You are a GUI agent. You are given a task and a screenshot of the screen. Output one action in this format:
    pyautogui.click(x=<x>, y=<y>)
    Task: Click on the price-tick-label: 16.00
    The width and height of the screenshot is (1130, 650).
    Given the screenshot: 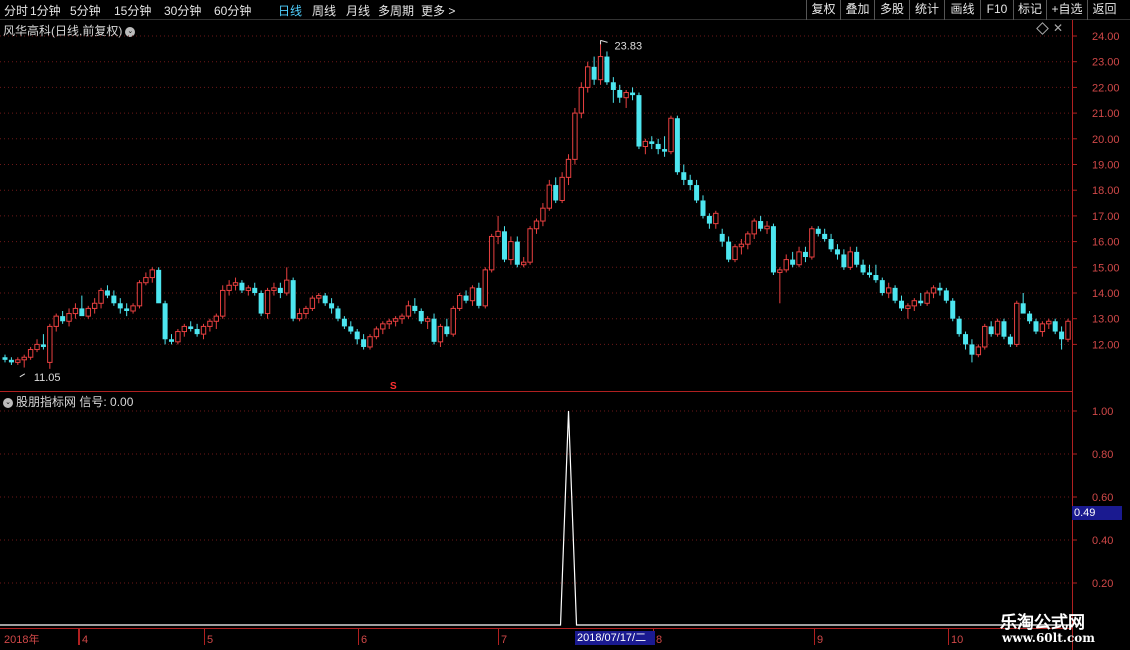 What is the action you would take?
    pyautogui.click(x=1106, y=243)
    